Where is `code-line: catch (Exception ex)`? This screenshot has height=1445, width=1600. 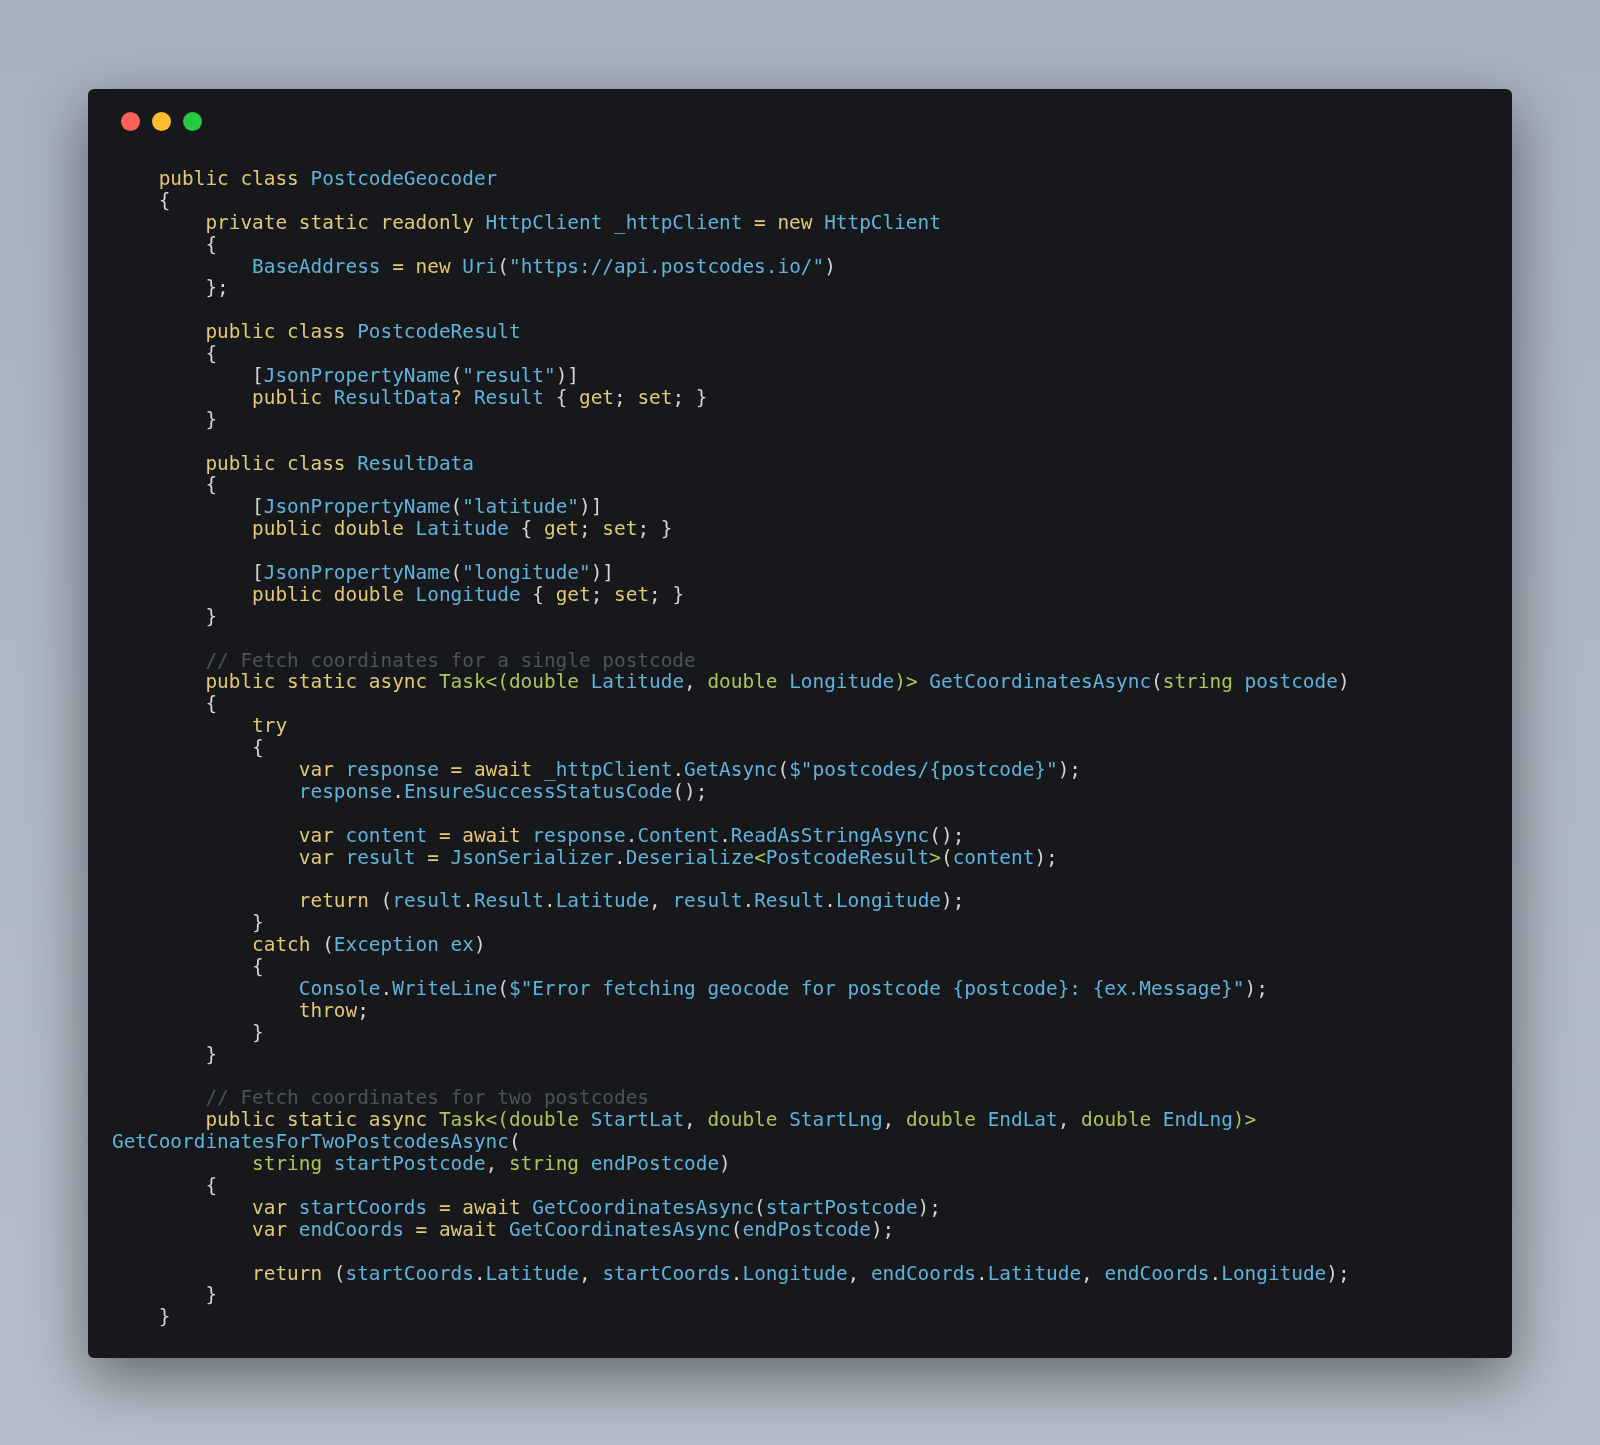
code-line: catch (Exception ex) is located at coordinates (368, 945).